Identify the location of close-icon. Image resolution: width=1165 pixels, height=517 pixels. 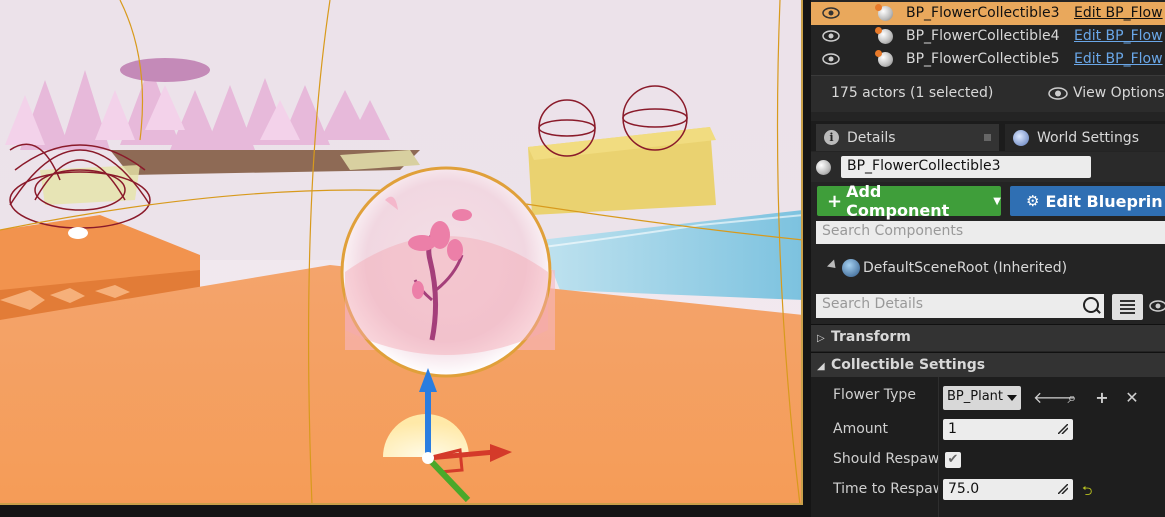
(987, 137).